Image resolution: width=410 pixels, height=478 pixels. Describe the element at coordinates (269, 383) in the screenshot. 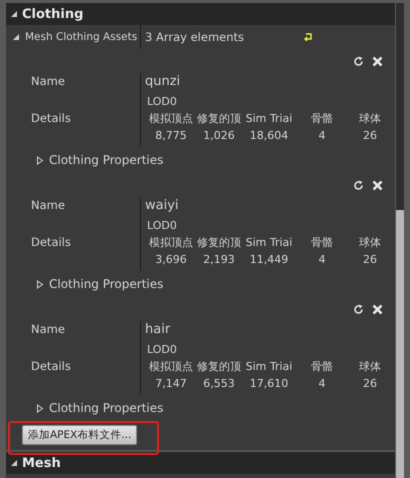

I see `table-cell-text: 17,610` at that location.